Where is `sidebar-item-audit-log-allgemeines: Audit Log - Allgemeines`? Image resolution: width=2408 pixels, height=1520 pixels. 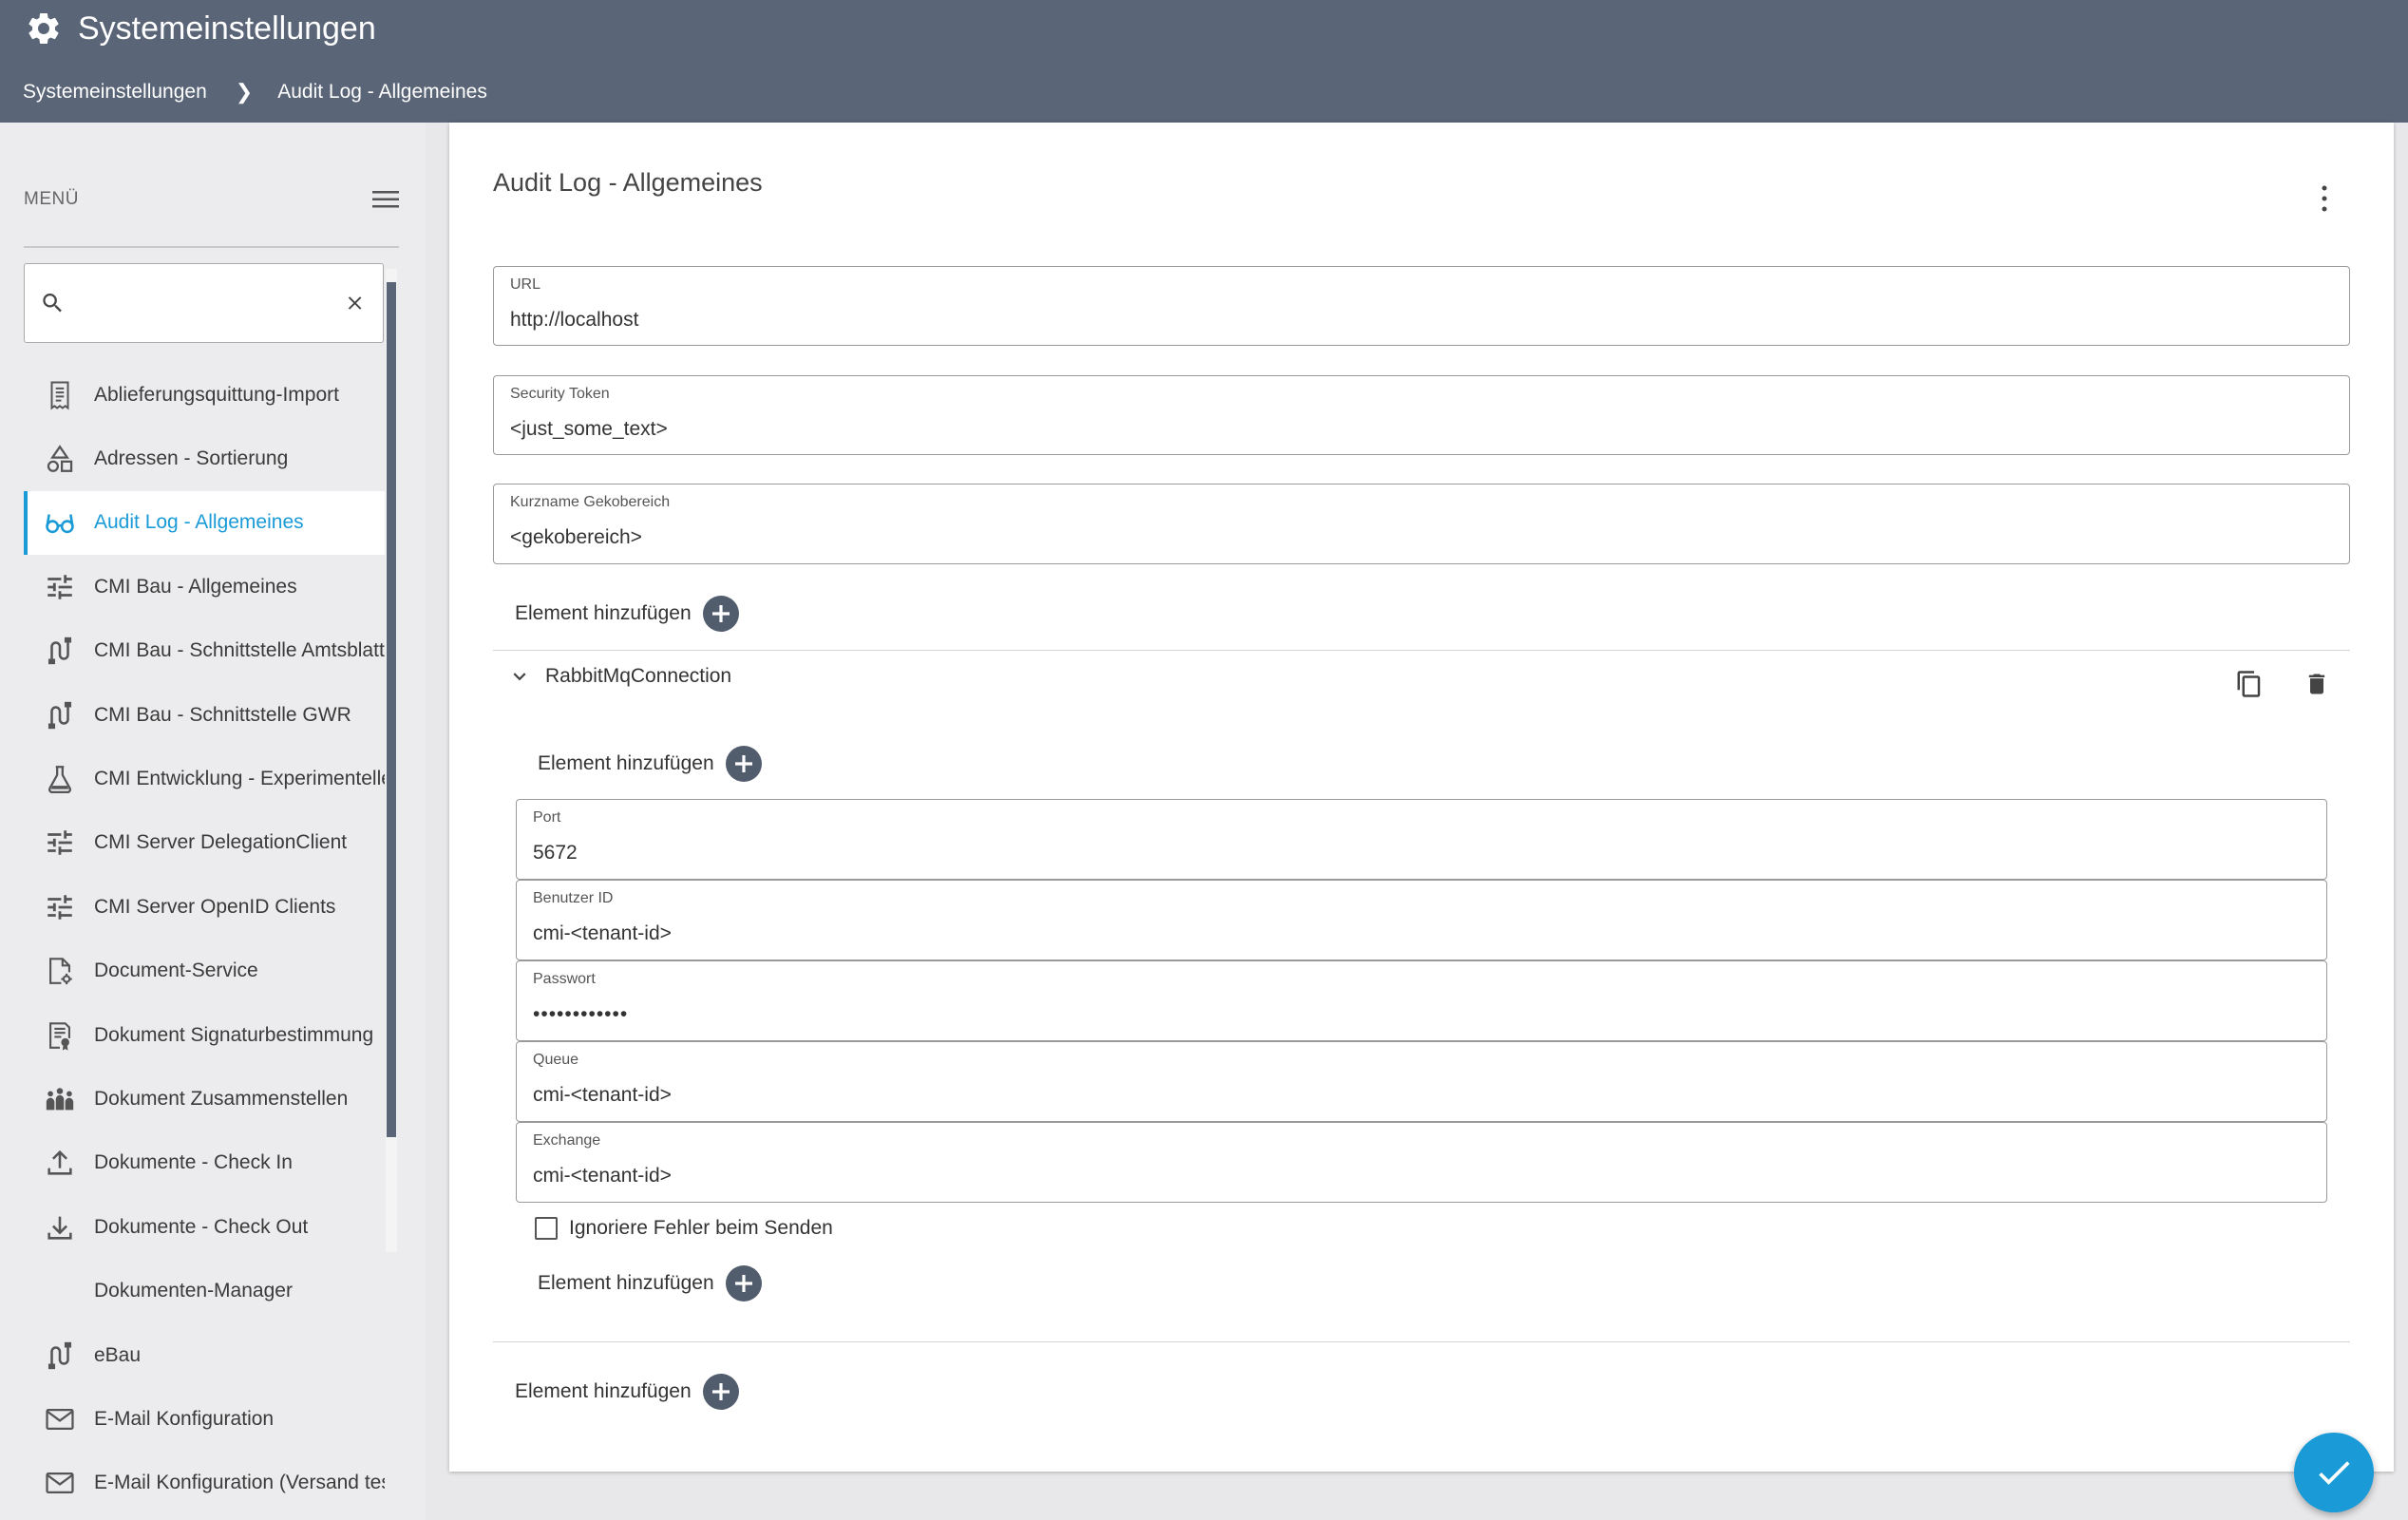 sidebar-item-audit-log-allgemeines: Audit Log - Allgemeines is located at coordinates (204, 523).